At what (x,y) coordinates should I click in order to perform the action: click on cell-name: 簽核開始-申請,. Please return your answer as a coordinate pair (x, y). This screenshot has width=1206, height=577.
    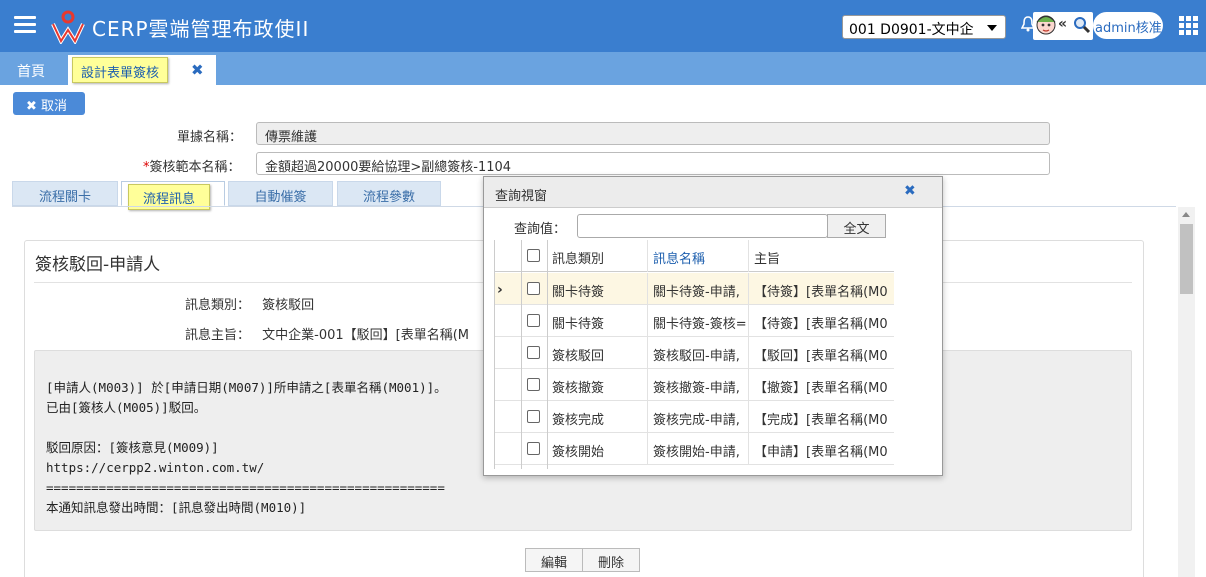
    Looking at the image, I should click on (698, 449).